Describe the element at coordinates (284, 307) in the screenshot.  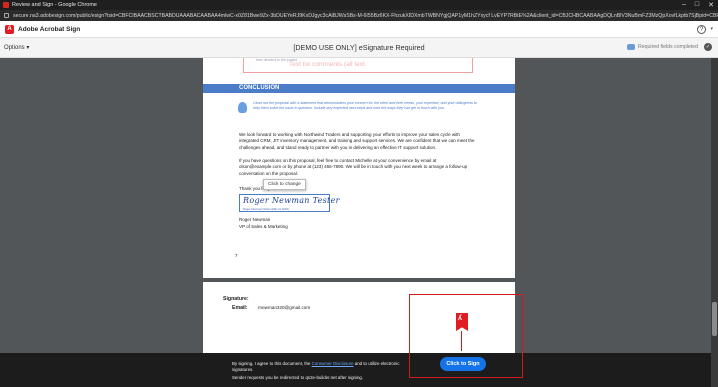
I see `email-value: rnewman320@gmail.com` at that location.